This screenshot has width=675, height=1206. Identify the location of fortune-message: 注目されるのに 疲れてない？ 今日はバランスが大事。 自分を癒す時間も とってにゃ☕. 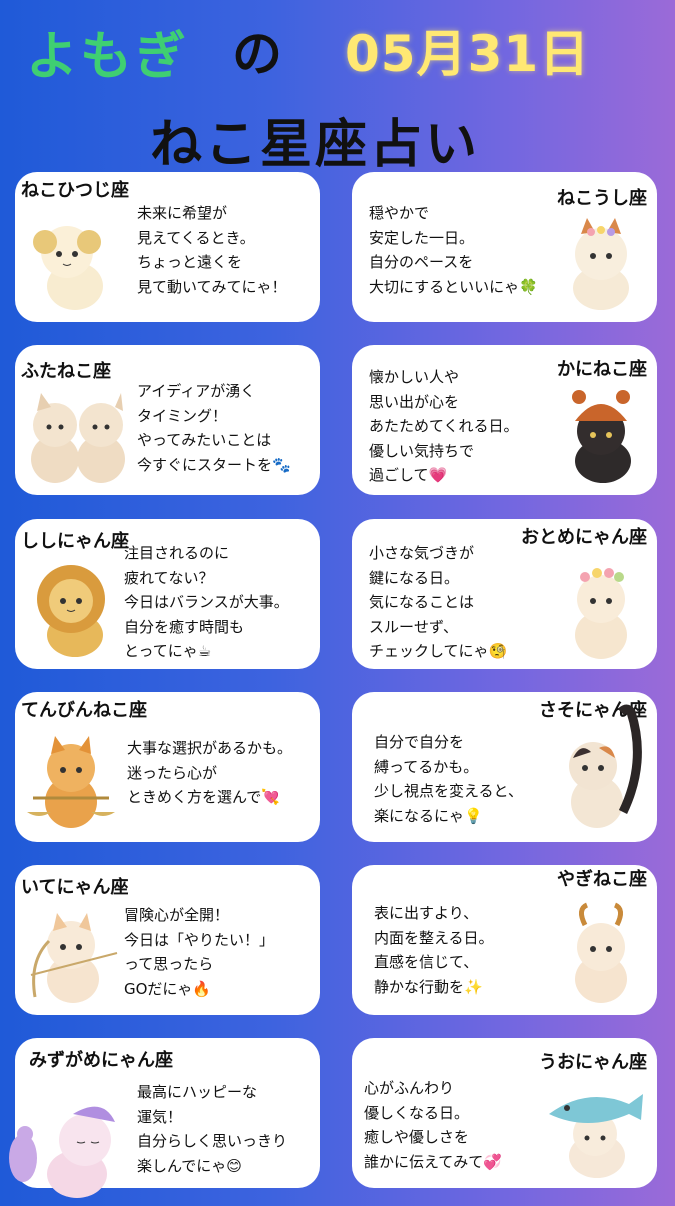
(206, 602).